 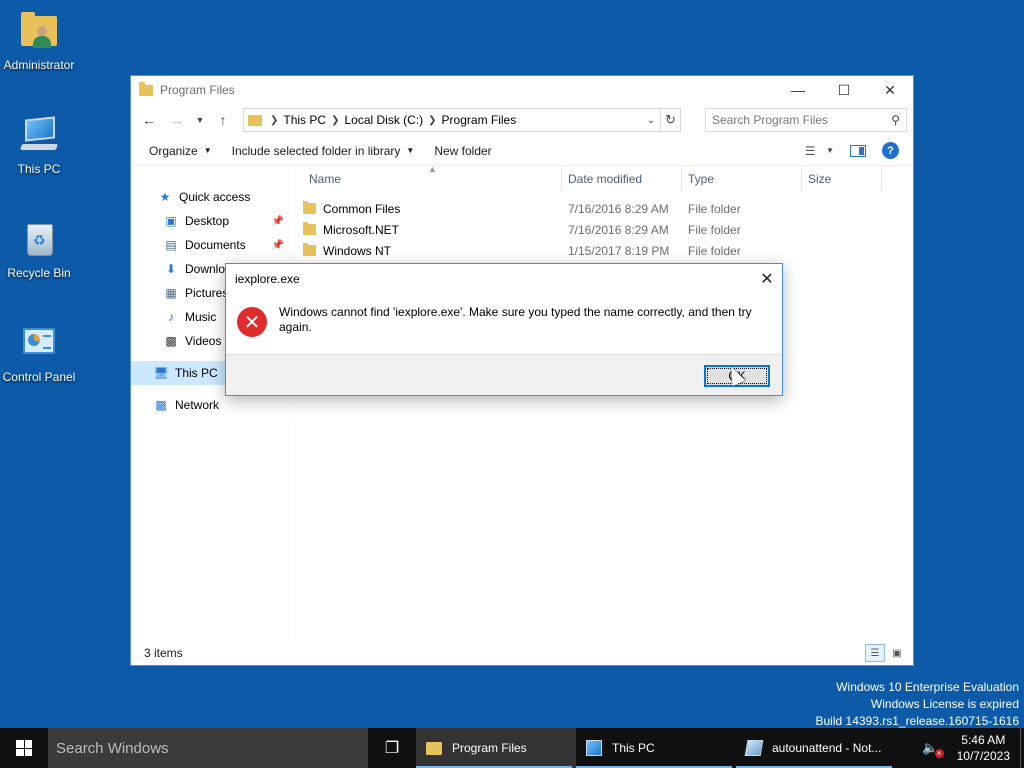 What do you see at coordinates (361, 229) in the screenshot?
I see `file-name: Microsoft.NET` at bounding box center [361, 229].